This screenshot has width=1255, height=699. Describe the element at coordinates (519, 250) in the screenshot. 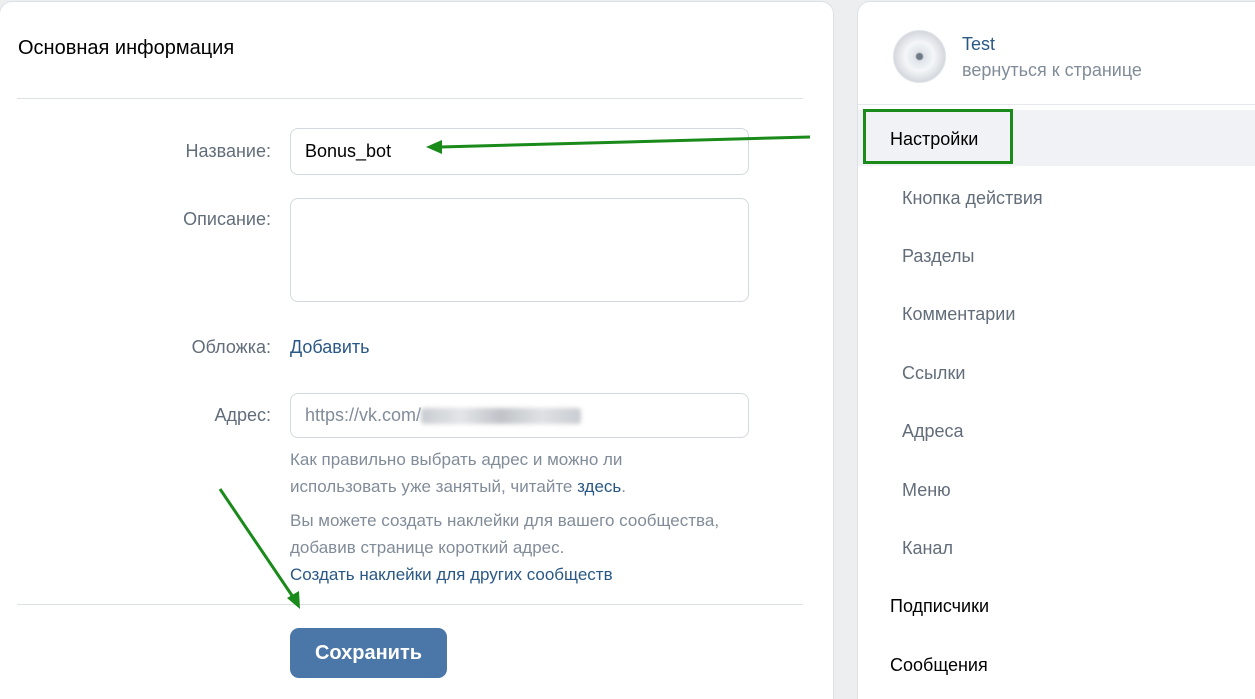

I see `description-textarea` at that location.